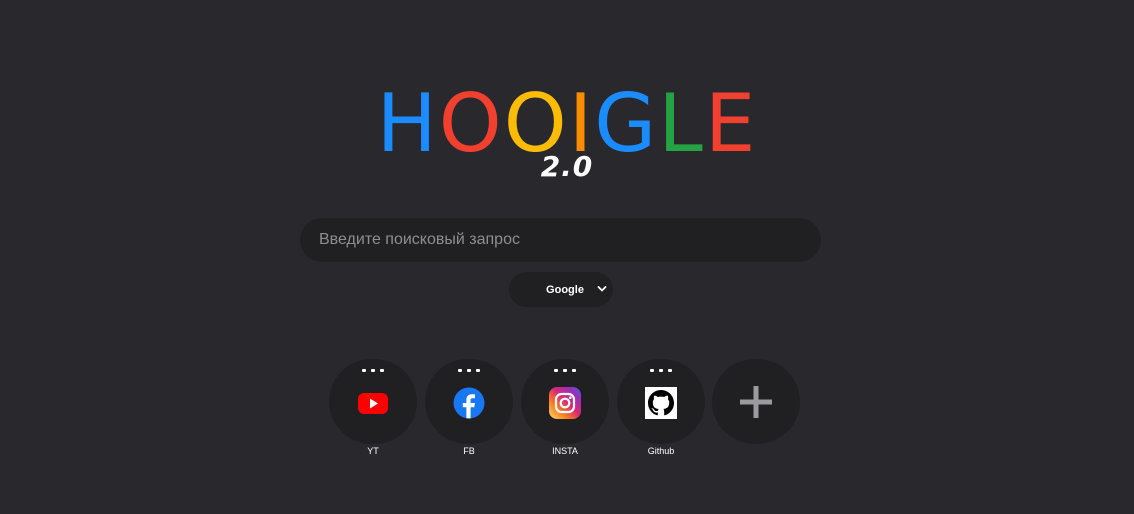 The image size is (1134, 514). Describe the element at coordinates (661, 451) in the screenshot. I see `shortcut-label: Github` at that location.